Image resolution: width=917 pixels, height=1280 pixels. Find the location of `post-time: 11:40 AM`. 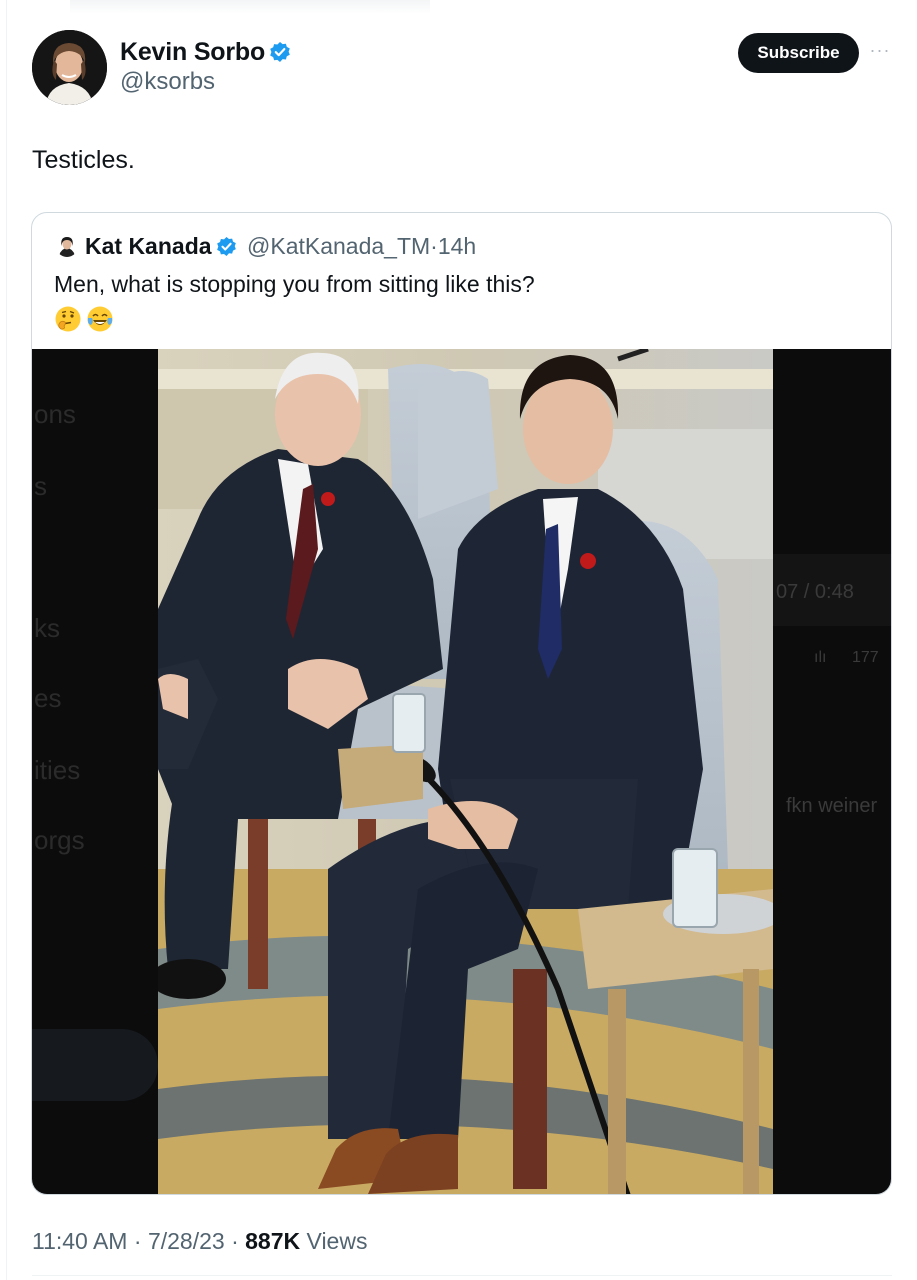

post-time: 11:40 AM is located at coordinates (79, 1241).